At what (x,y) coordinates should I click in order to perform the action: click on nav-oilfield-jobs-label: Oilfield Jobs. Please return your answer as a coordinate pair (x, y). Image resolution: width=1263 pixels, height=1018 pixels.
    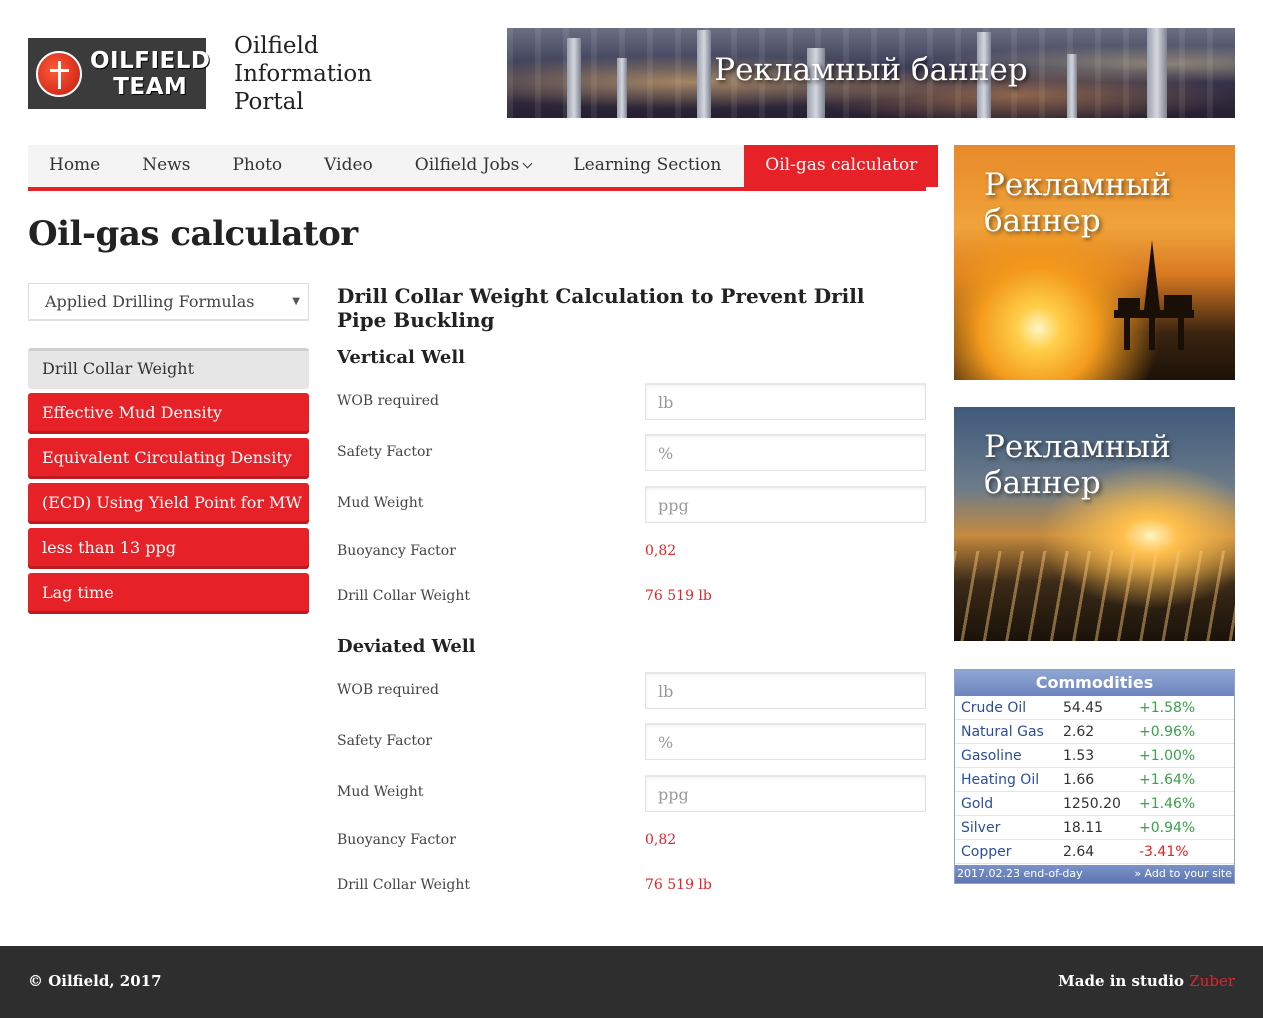
    Looking at the image, I should click on (467, 165).